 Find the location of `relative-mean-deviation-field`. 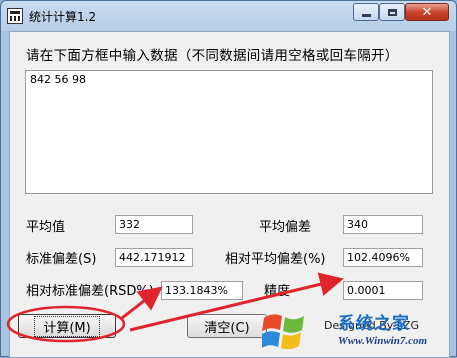

relative-mean-deviation-field is located at coordinates (383, 257).